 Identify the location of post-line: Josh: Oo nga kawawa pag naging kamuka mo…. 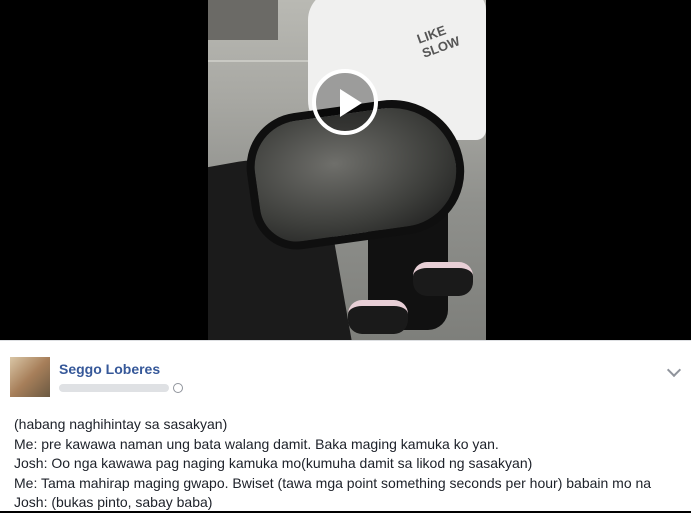
(273, 463).